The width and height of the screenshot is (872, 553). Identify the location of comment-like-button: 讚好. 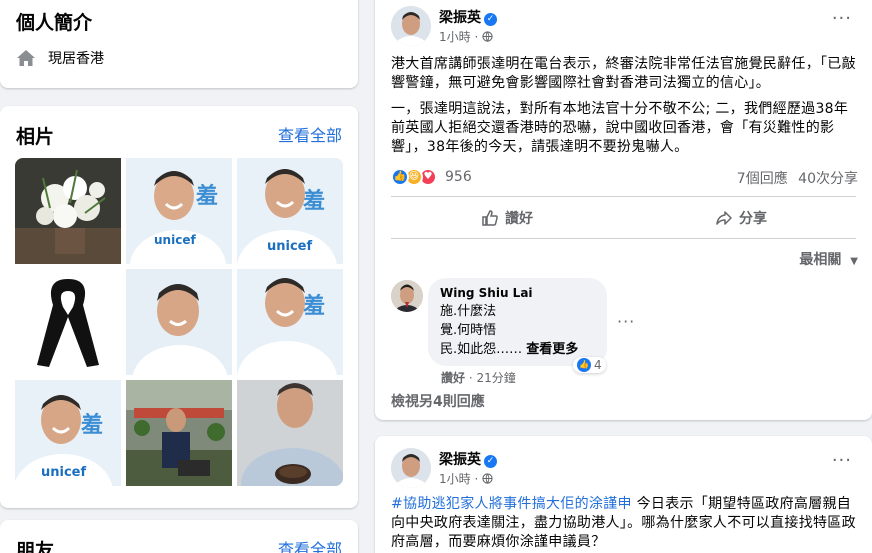
(453, 378).